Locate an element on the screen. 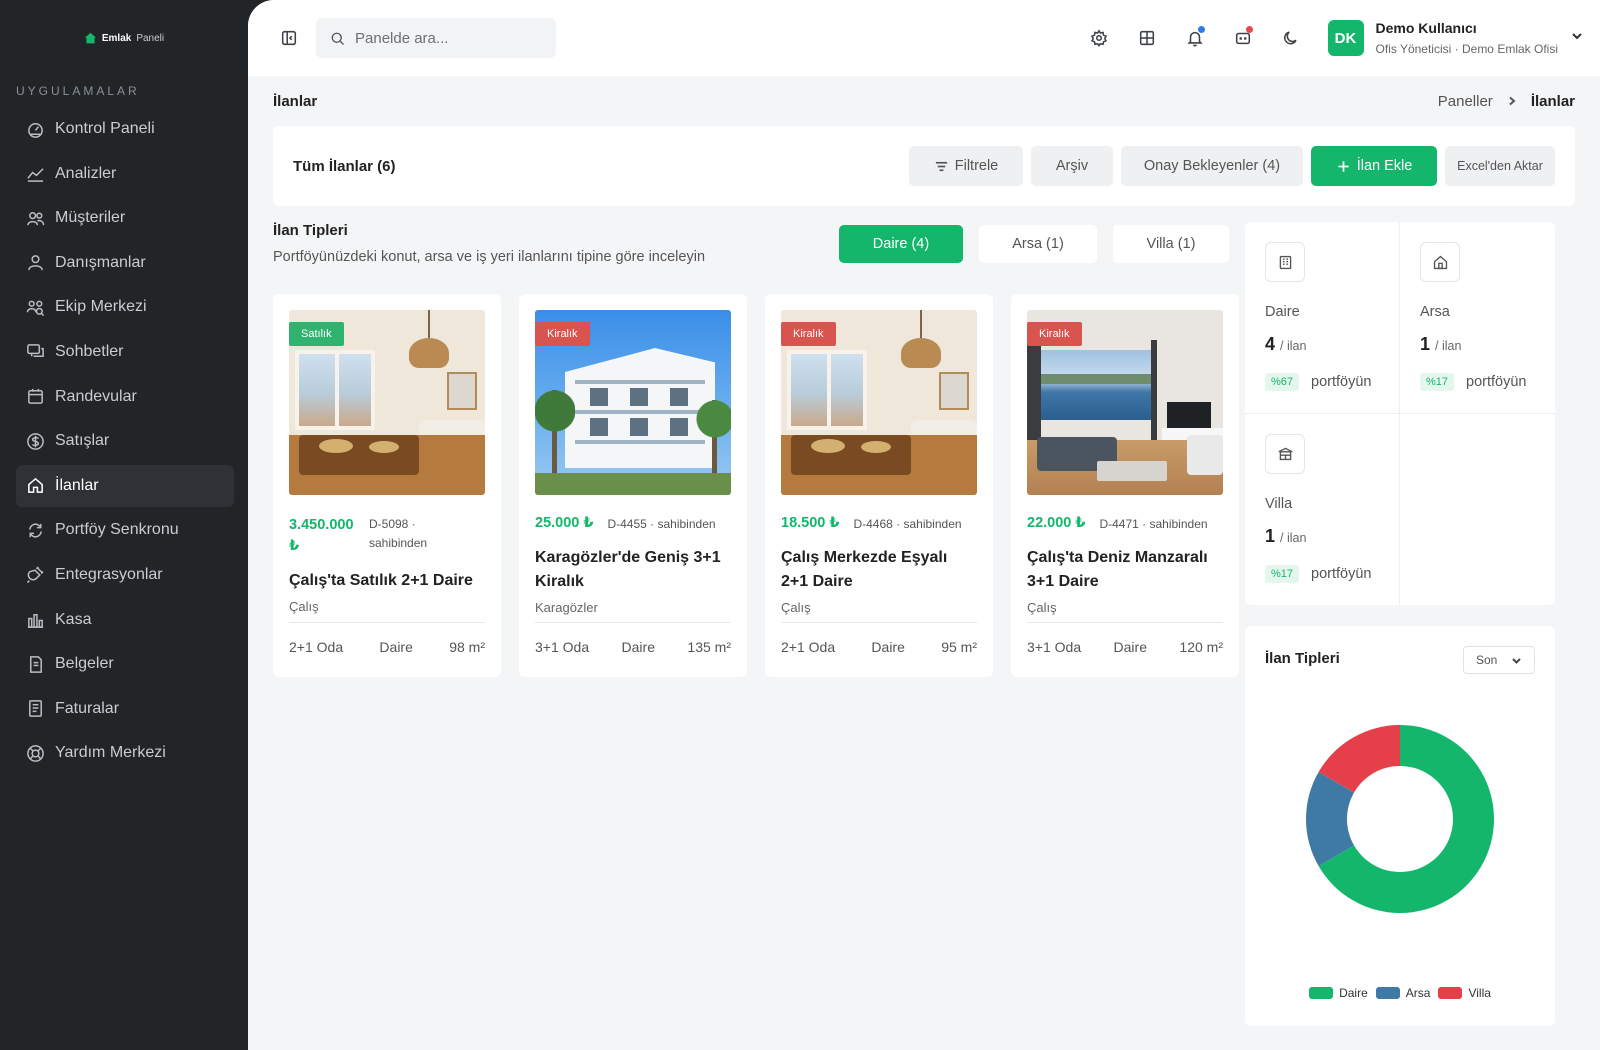  donut-legend: Daire Arsa Villa is located at coordinates (1400, 993).